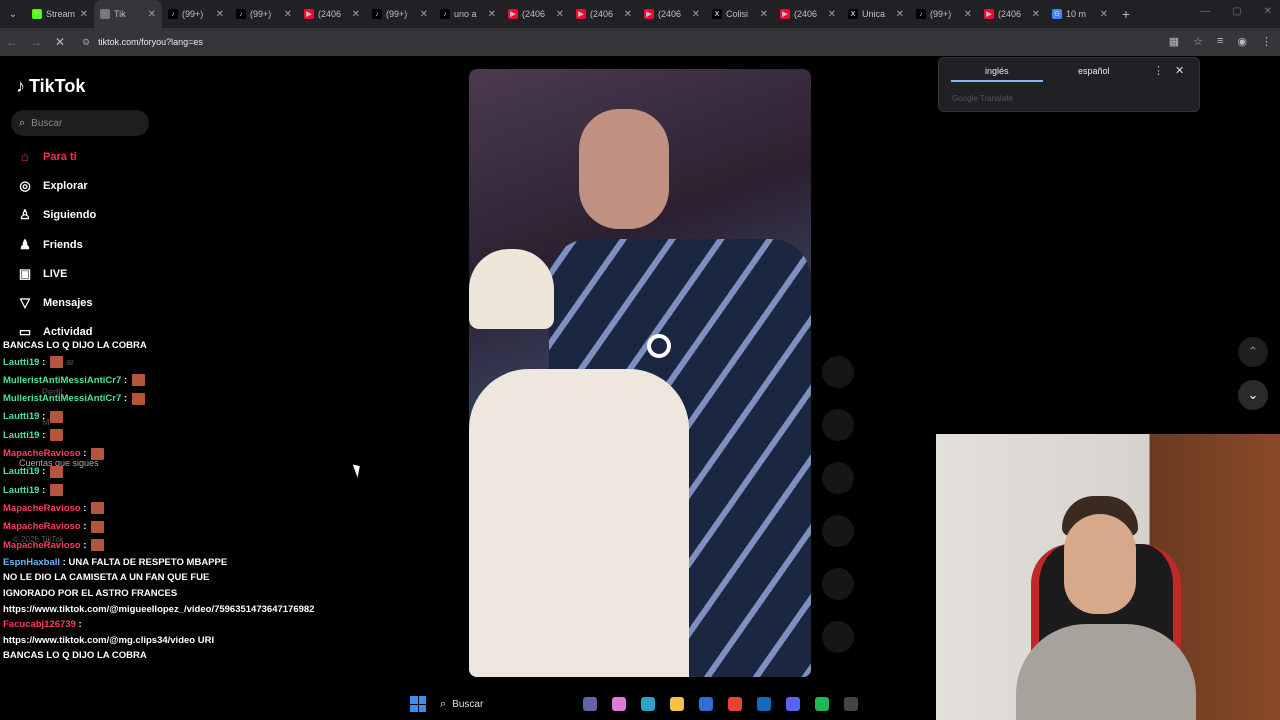 The image size is (1280, 720). What do you see at coordinates (838, 637) in the screenshot?
I see `music-disc-button` at bounding box center [838, 637].